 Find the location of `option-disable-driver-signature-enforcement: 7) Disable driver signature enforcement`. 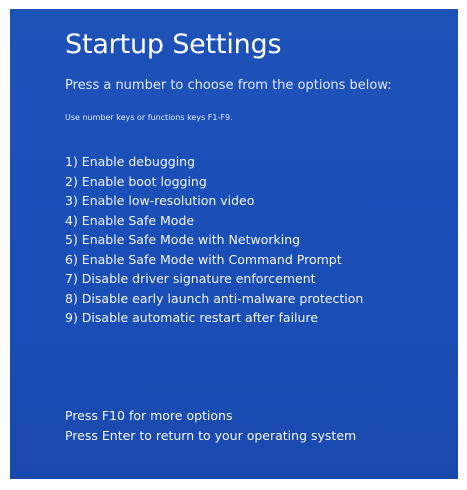

option-disable-driver-signature-enforcement: 7) Disable driver signature enforcement is located at coordinates (214, 279).